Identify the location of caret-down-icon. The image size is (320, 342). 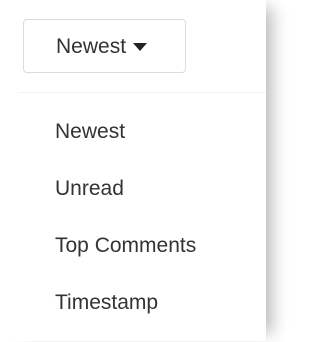
(140, 47).